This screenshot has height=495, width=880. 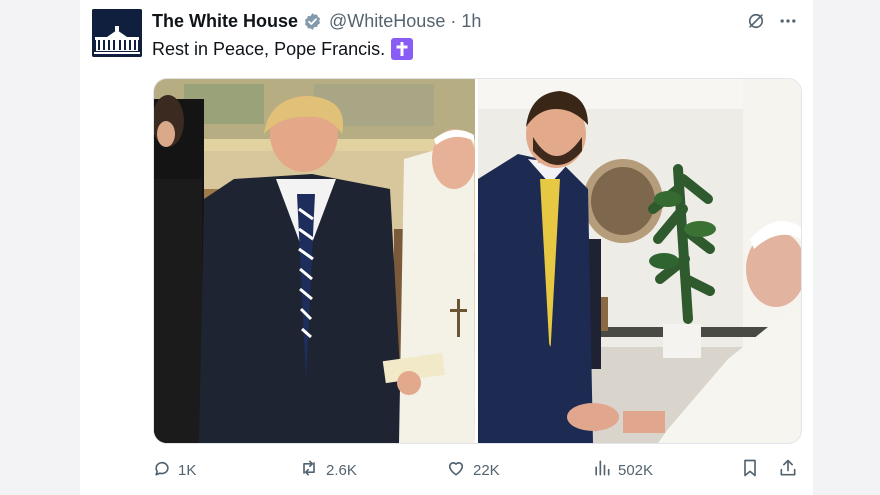 What do you see at coordinates (312, 21) in the screenshot?
I see `verified-badge-icon` at bounding box center [312, 21].